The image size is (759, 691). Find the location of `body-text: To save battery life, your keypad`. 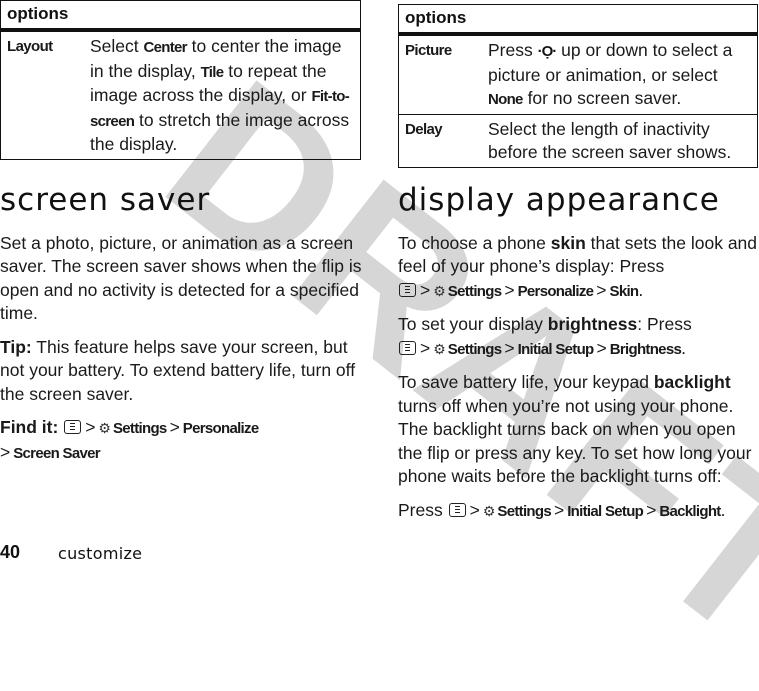

body-text: To save battery life, your keypad is located at coordinates (526, 382).